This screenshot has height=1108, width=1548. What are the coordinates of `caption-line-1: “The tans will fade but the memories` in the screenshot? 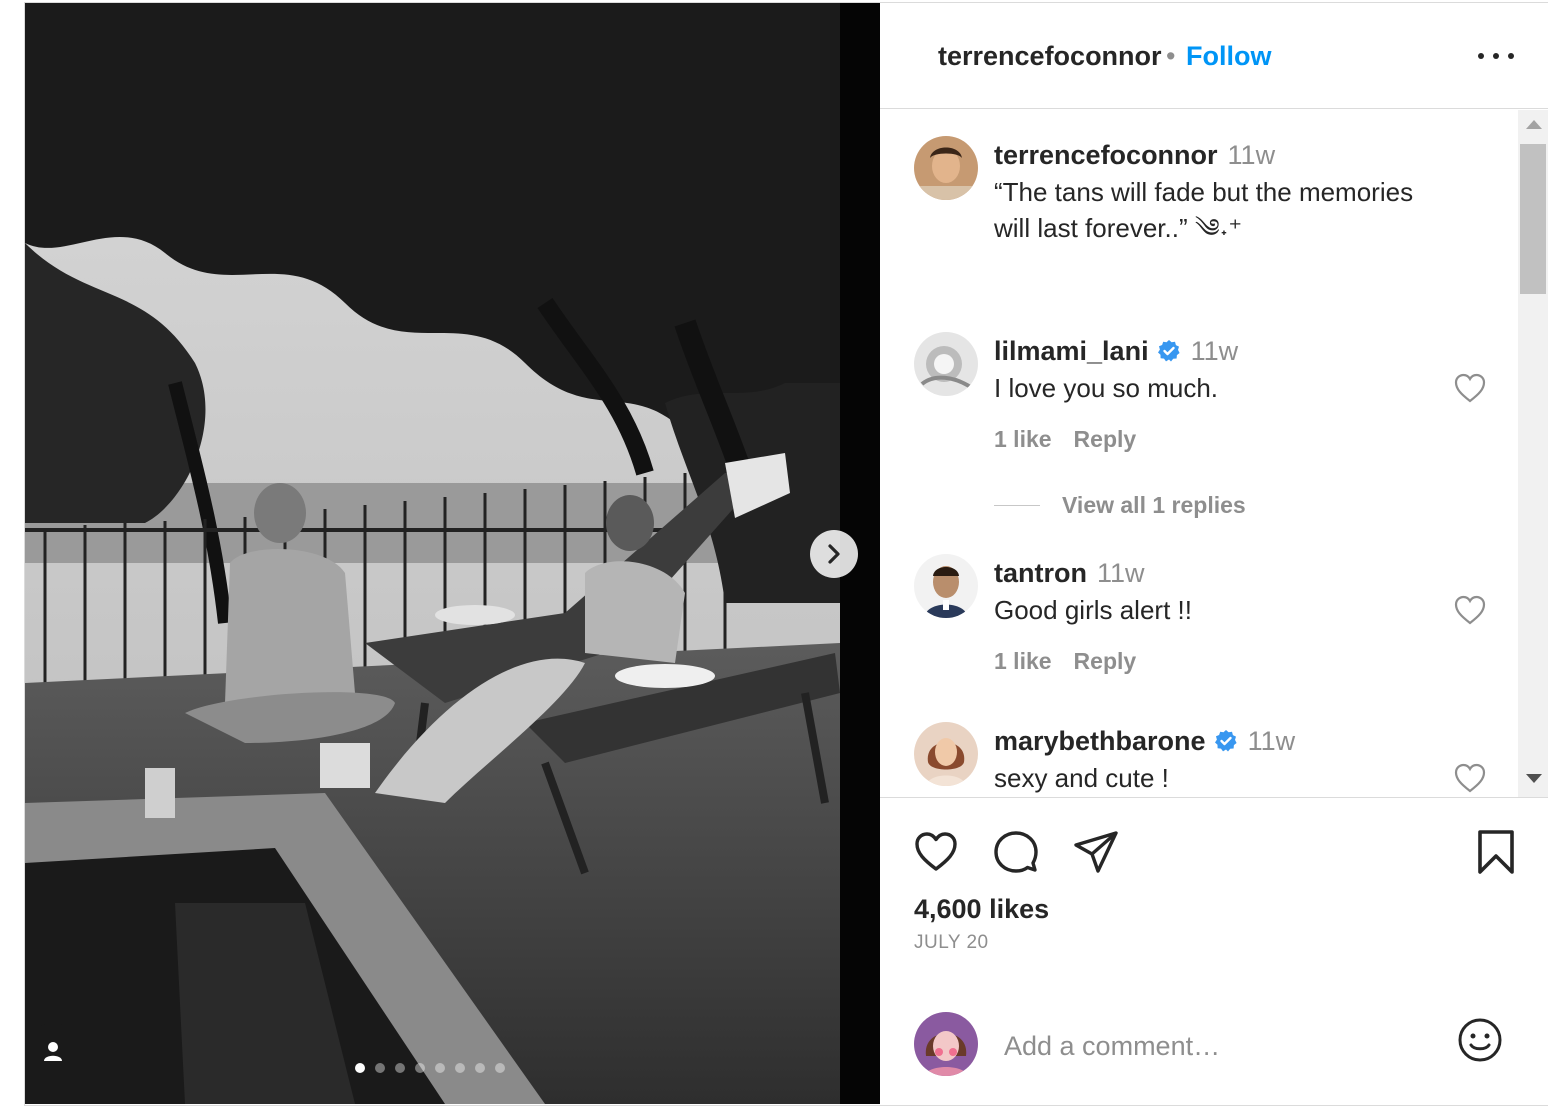 It's located at (1204, 192).